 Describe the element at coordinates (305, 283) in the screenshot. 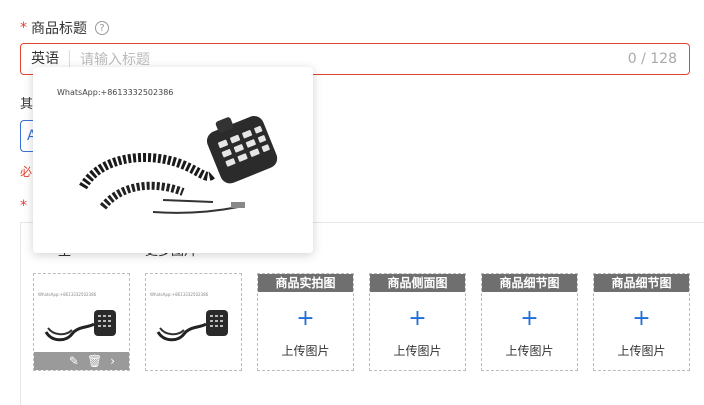

I see `slot-header: 商品实拍图` at that location.